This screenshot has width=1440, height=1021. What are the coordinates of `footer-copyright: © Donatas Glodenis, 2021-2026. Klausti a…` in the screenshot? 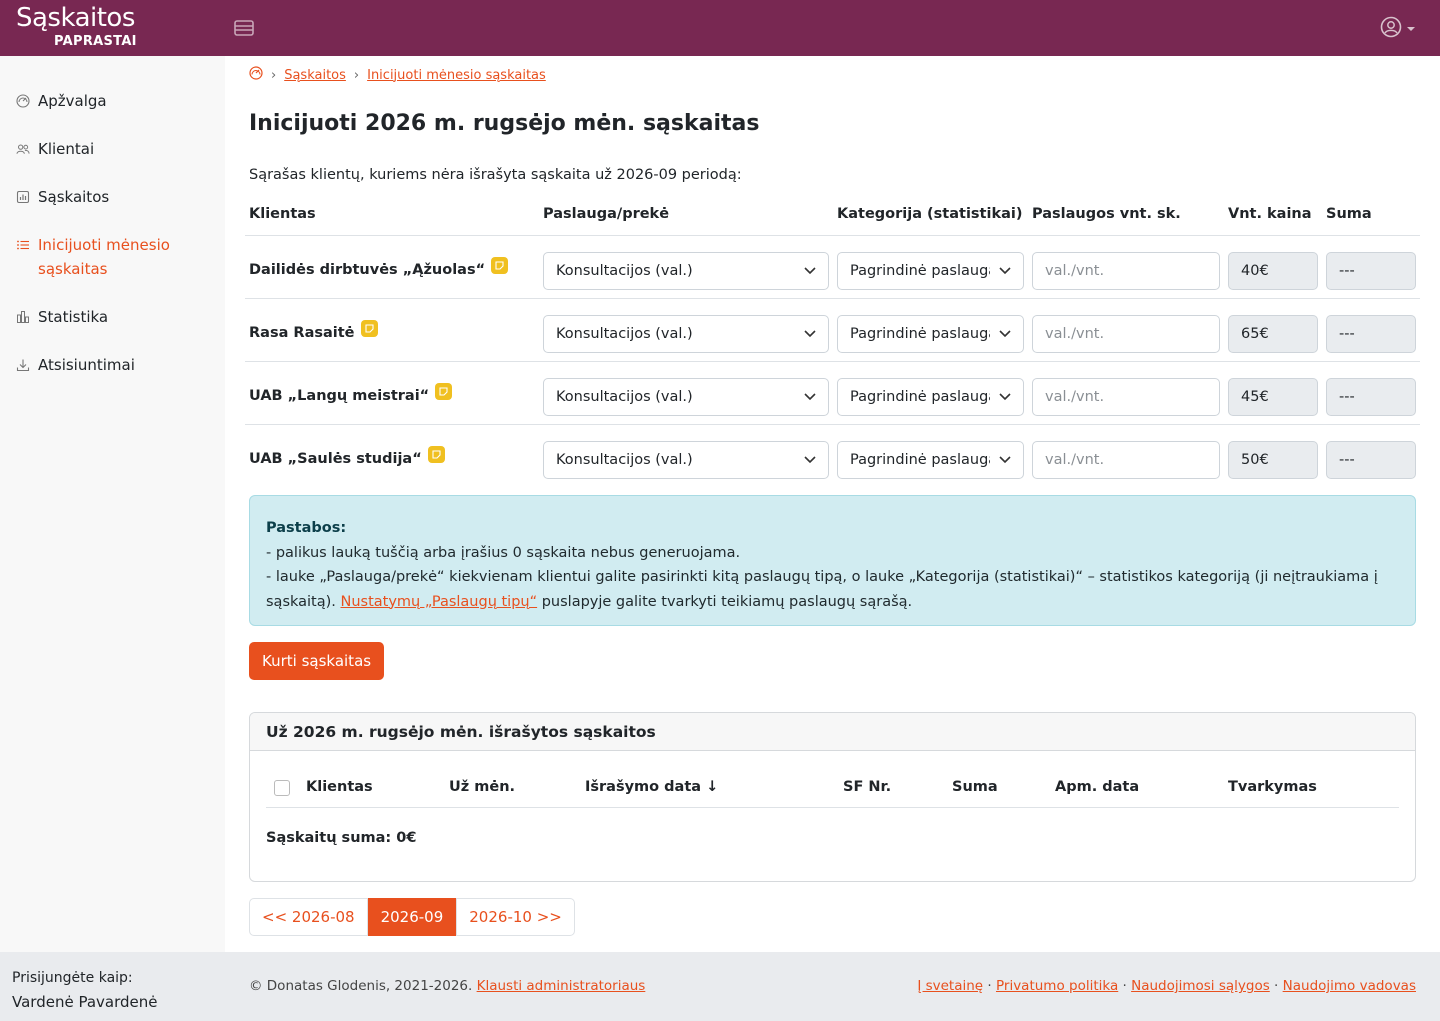 It's located at (447, 986).